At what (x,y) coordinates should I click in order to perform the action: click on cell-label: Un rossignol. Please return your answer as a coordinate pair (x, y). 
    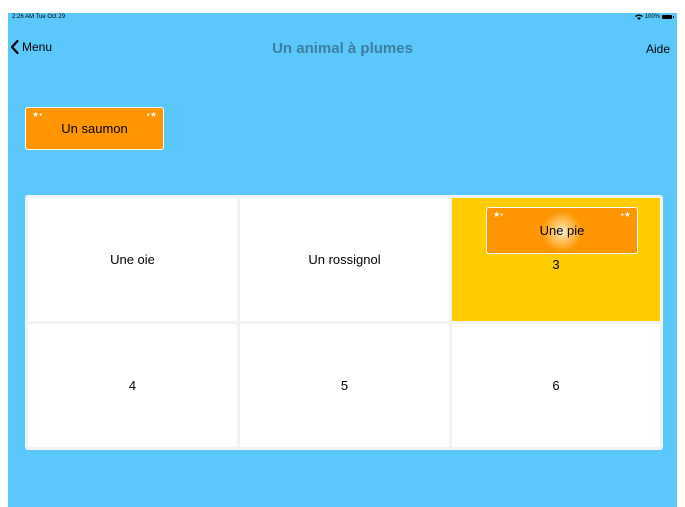
    Looking at the image, I should click on (344, 259).